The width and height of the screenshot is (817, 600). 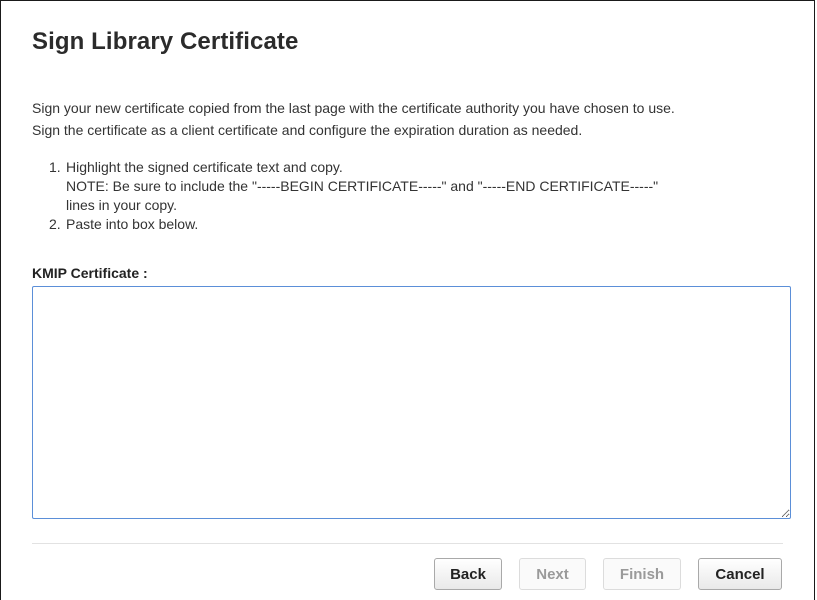 I want to click on step-line: Paste into box below., so click(x=132, y=224).